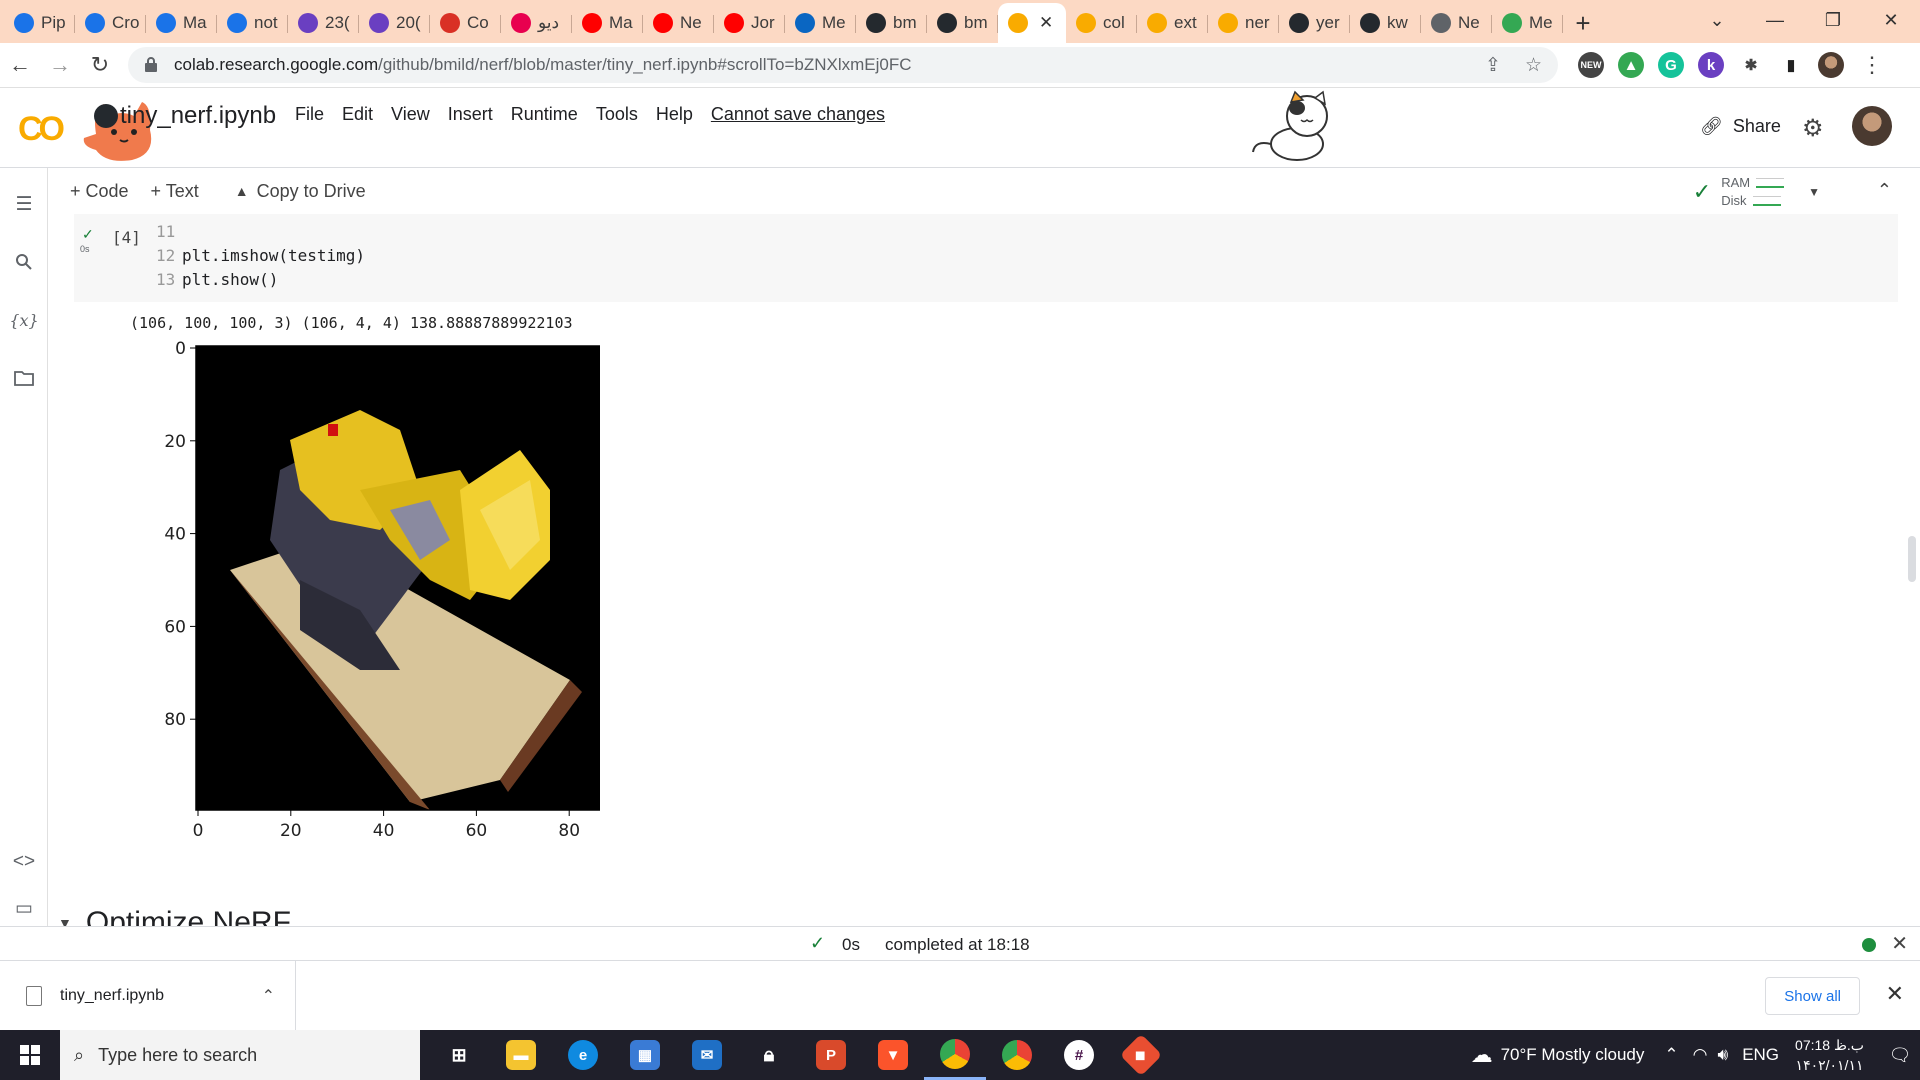 The width and height of the screenshot is (1920, 1080). I want to click on notification-icon: 🗨︎, so click(1900, 1055).